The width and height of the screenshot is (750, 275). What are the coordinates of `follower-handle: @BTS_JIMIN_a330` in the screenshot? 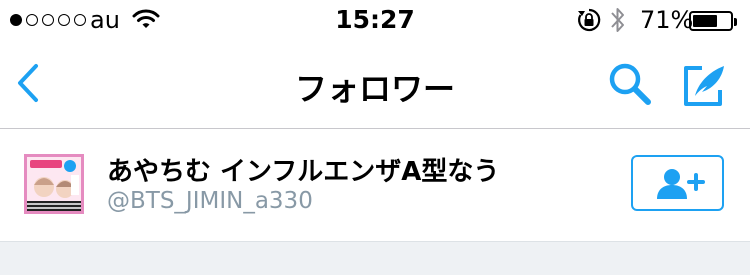 It's located at (210, 201).